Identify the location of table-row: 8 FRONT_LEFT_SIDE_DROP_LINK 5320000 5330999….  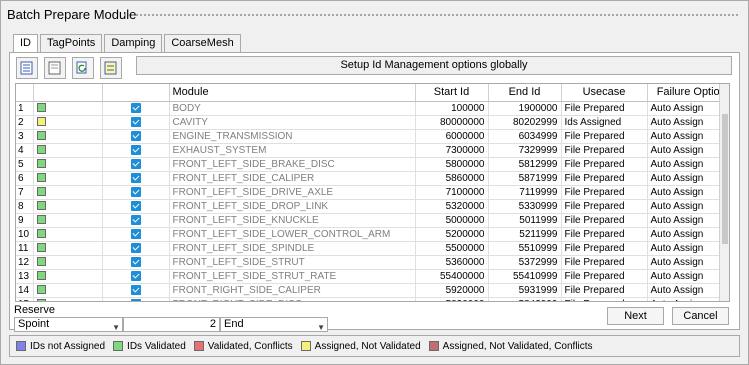
(372, 206).